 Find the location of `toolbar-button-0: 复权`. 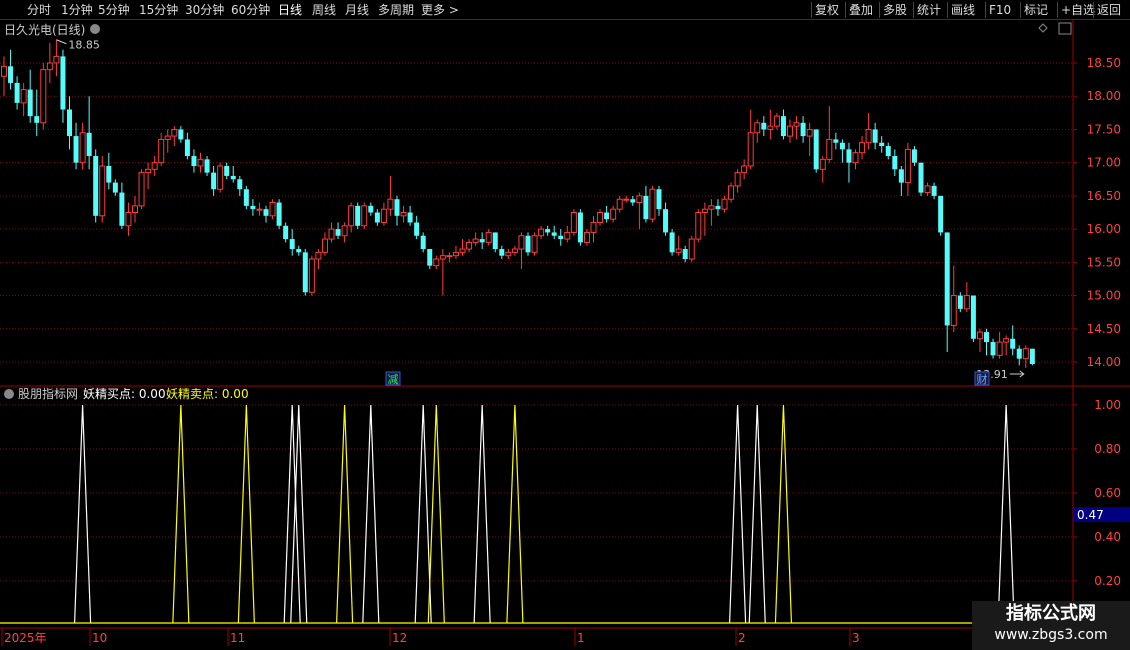

toolbar-button-0: 复权 is located at coordinates (826, 10).